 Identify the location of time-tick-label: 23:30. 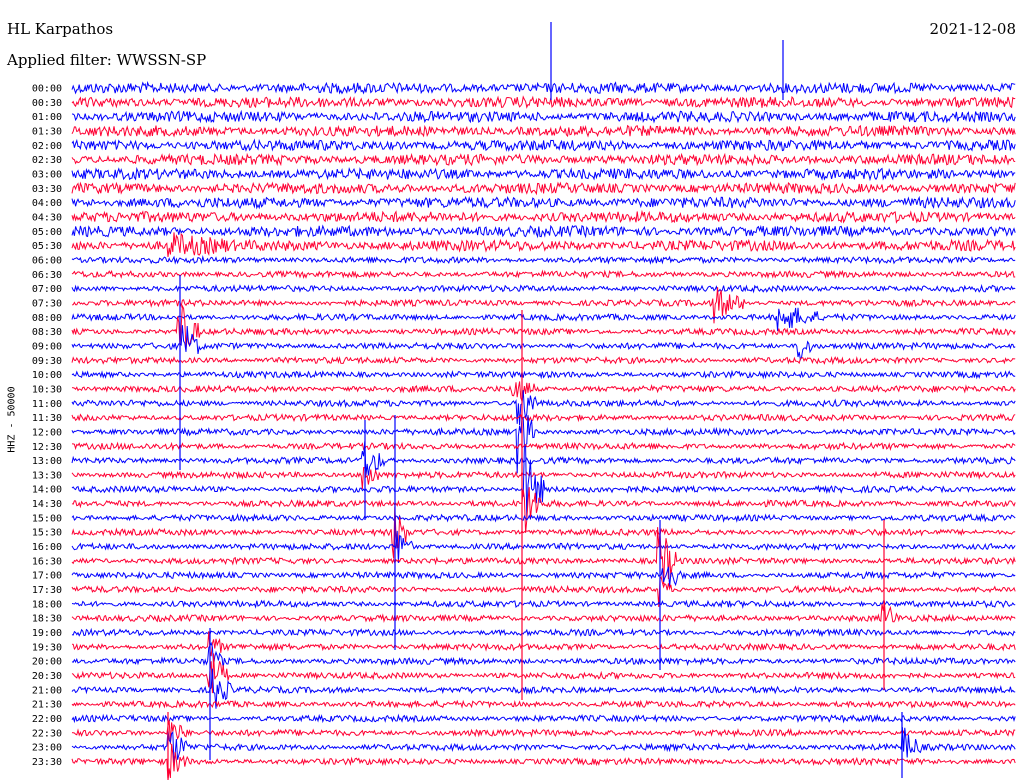
(47, 762).